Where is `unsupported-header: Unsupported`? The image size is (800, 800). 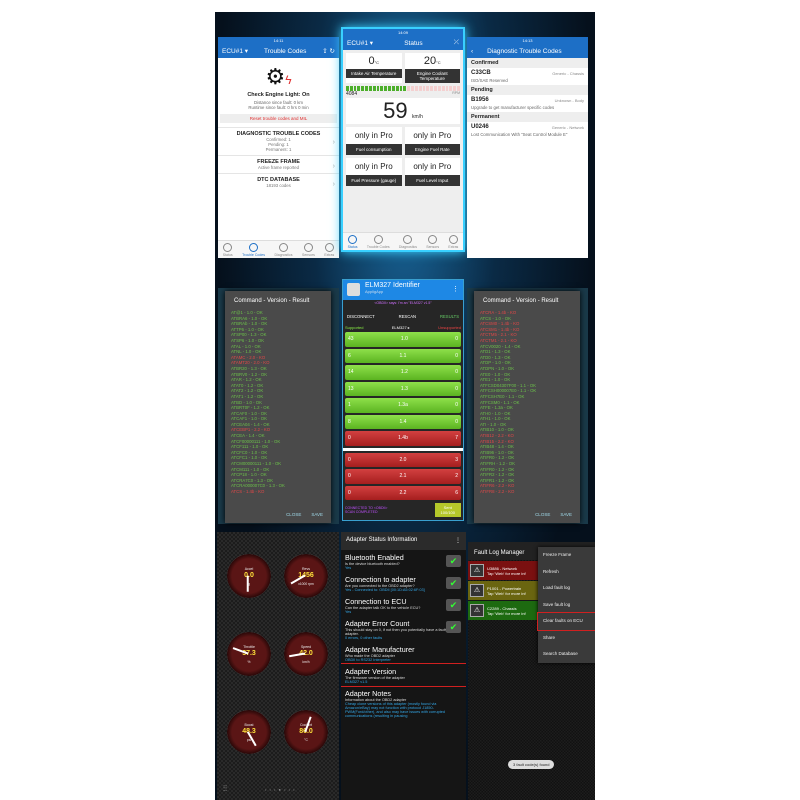
unsupported-header: Unsupported is located at coordinates (449, 327).